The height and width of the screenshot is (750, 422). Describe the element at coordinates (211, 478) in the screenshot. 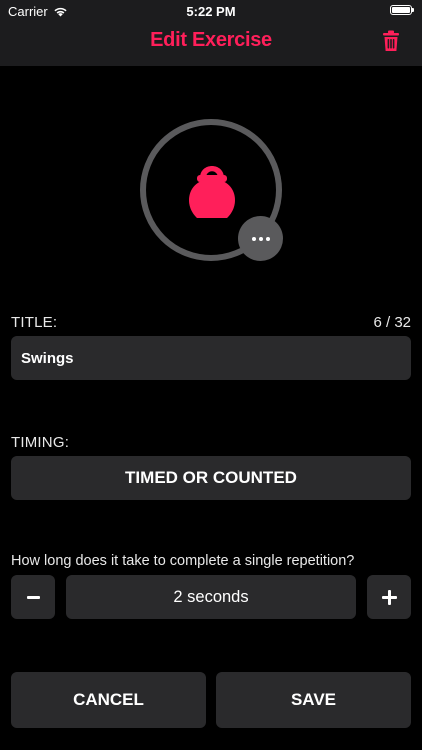

I see `timing-mode-button: TIMED OR COUNTED` at that location.